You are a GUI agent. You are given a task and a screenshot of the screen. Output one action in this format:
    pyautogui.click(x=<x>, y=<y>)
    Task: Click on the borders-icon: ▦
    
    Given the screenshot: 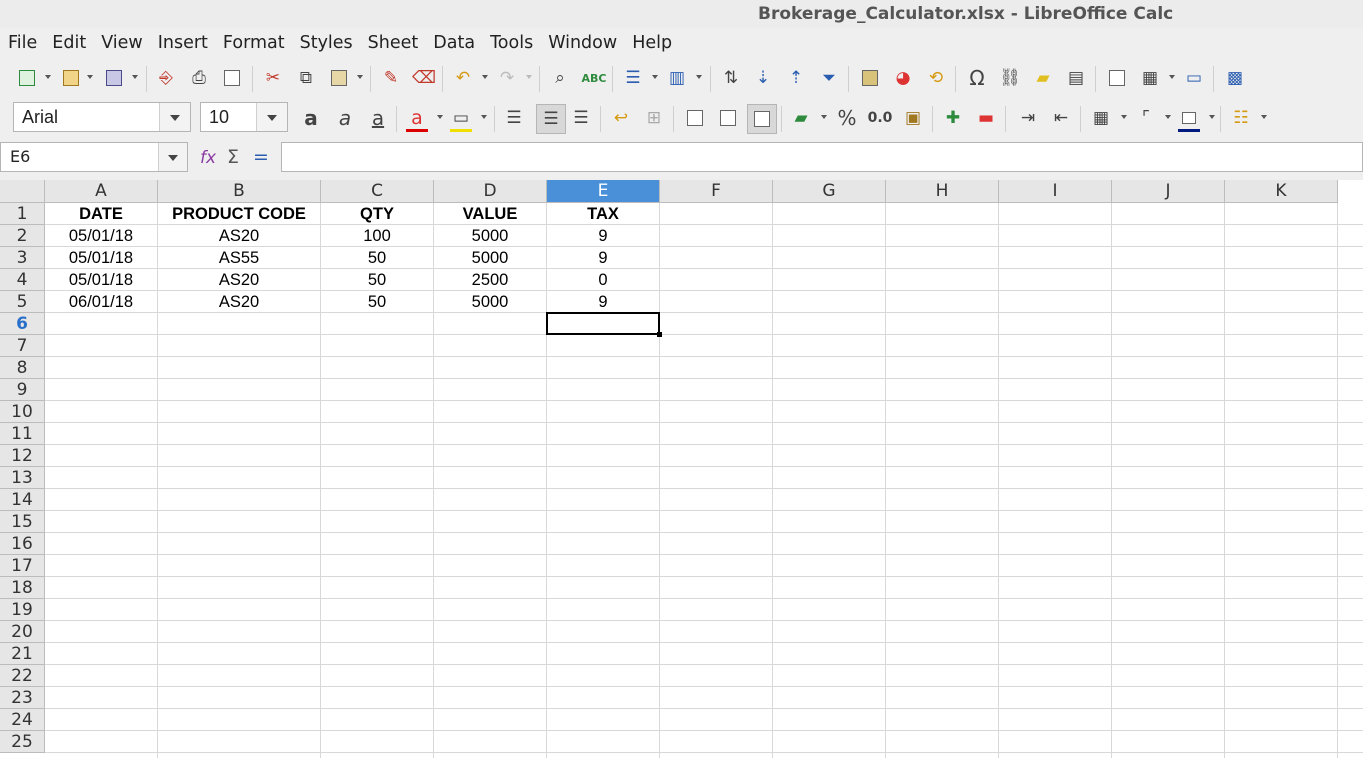 What is the action you would take?
    pyautogui.click(x=1101, y=118)
    